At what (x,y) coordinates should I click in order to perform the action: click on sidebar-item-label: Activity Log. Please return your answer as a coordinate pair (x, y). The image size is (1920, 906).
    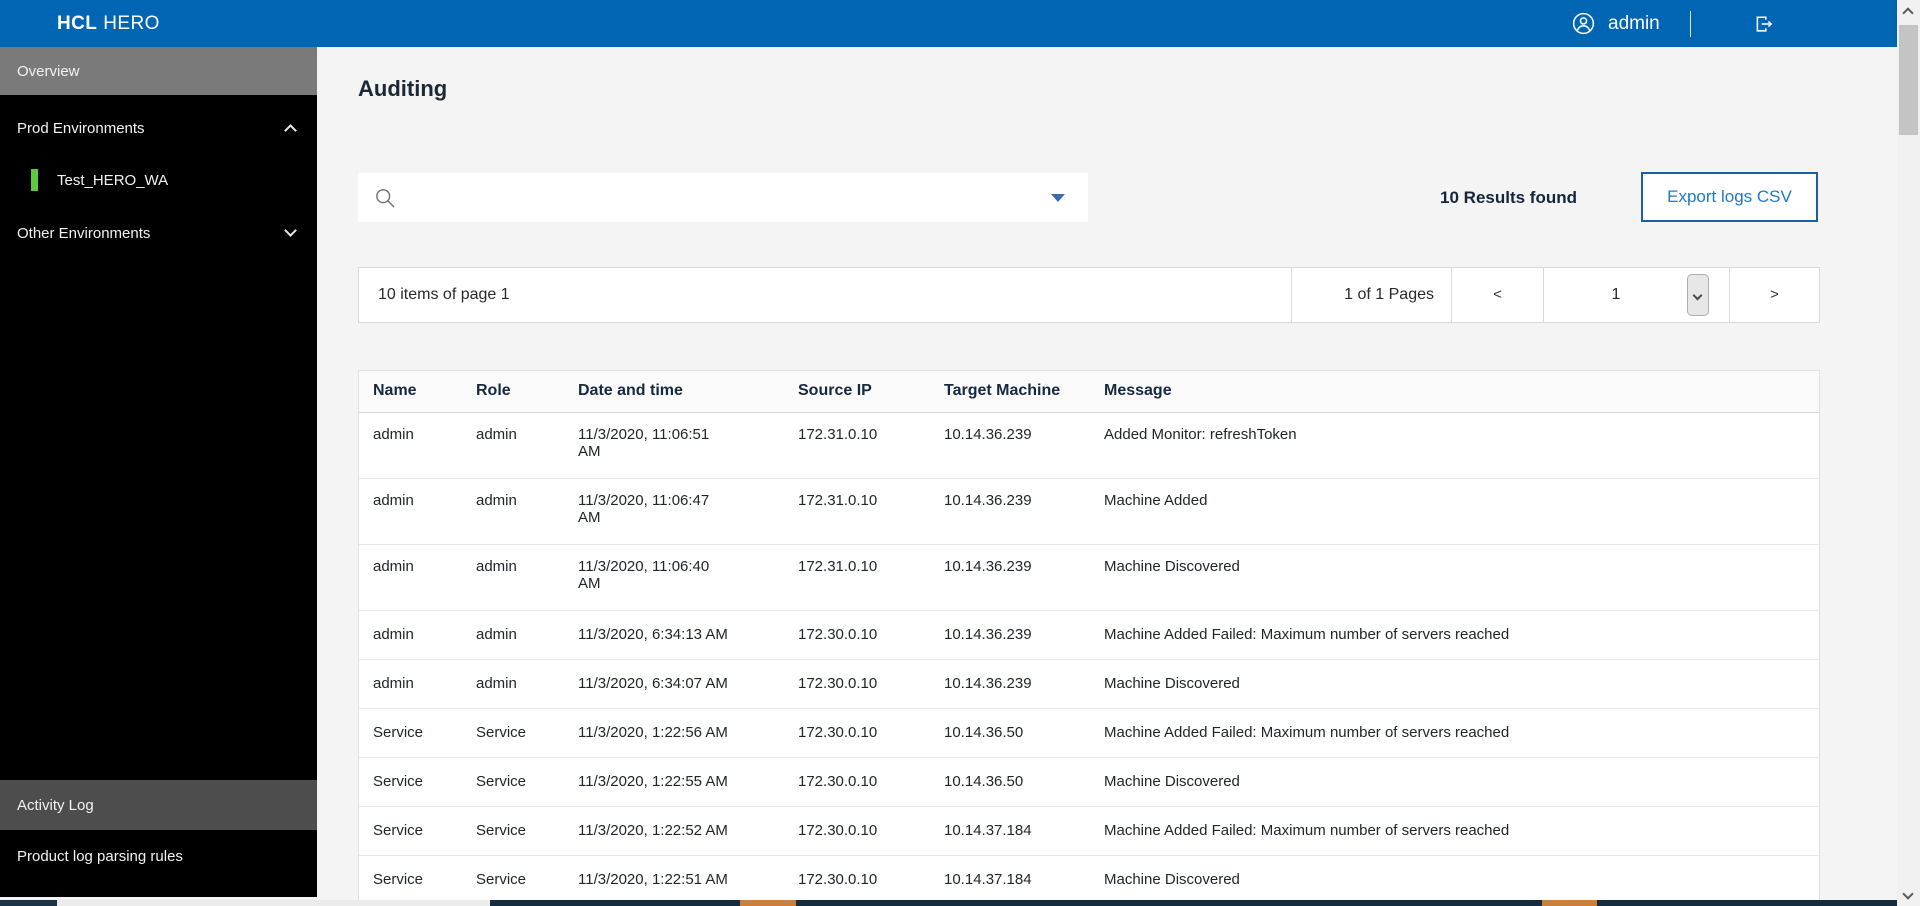
    Looking at the image, I should click on (55, 805).